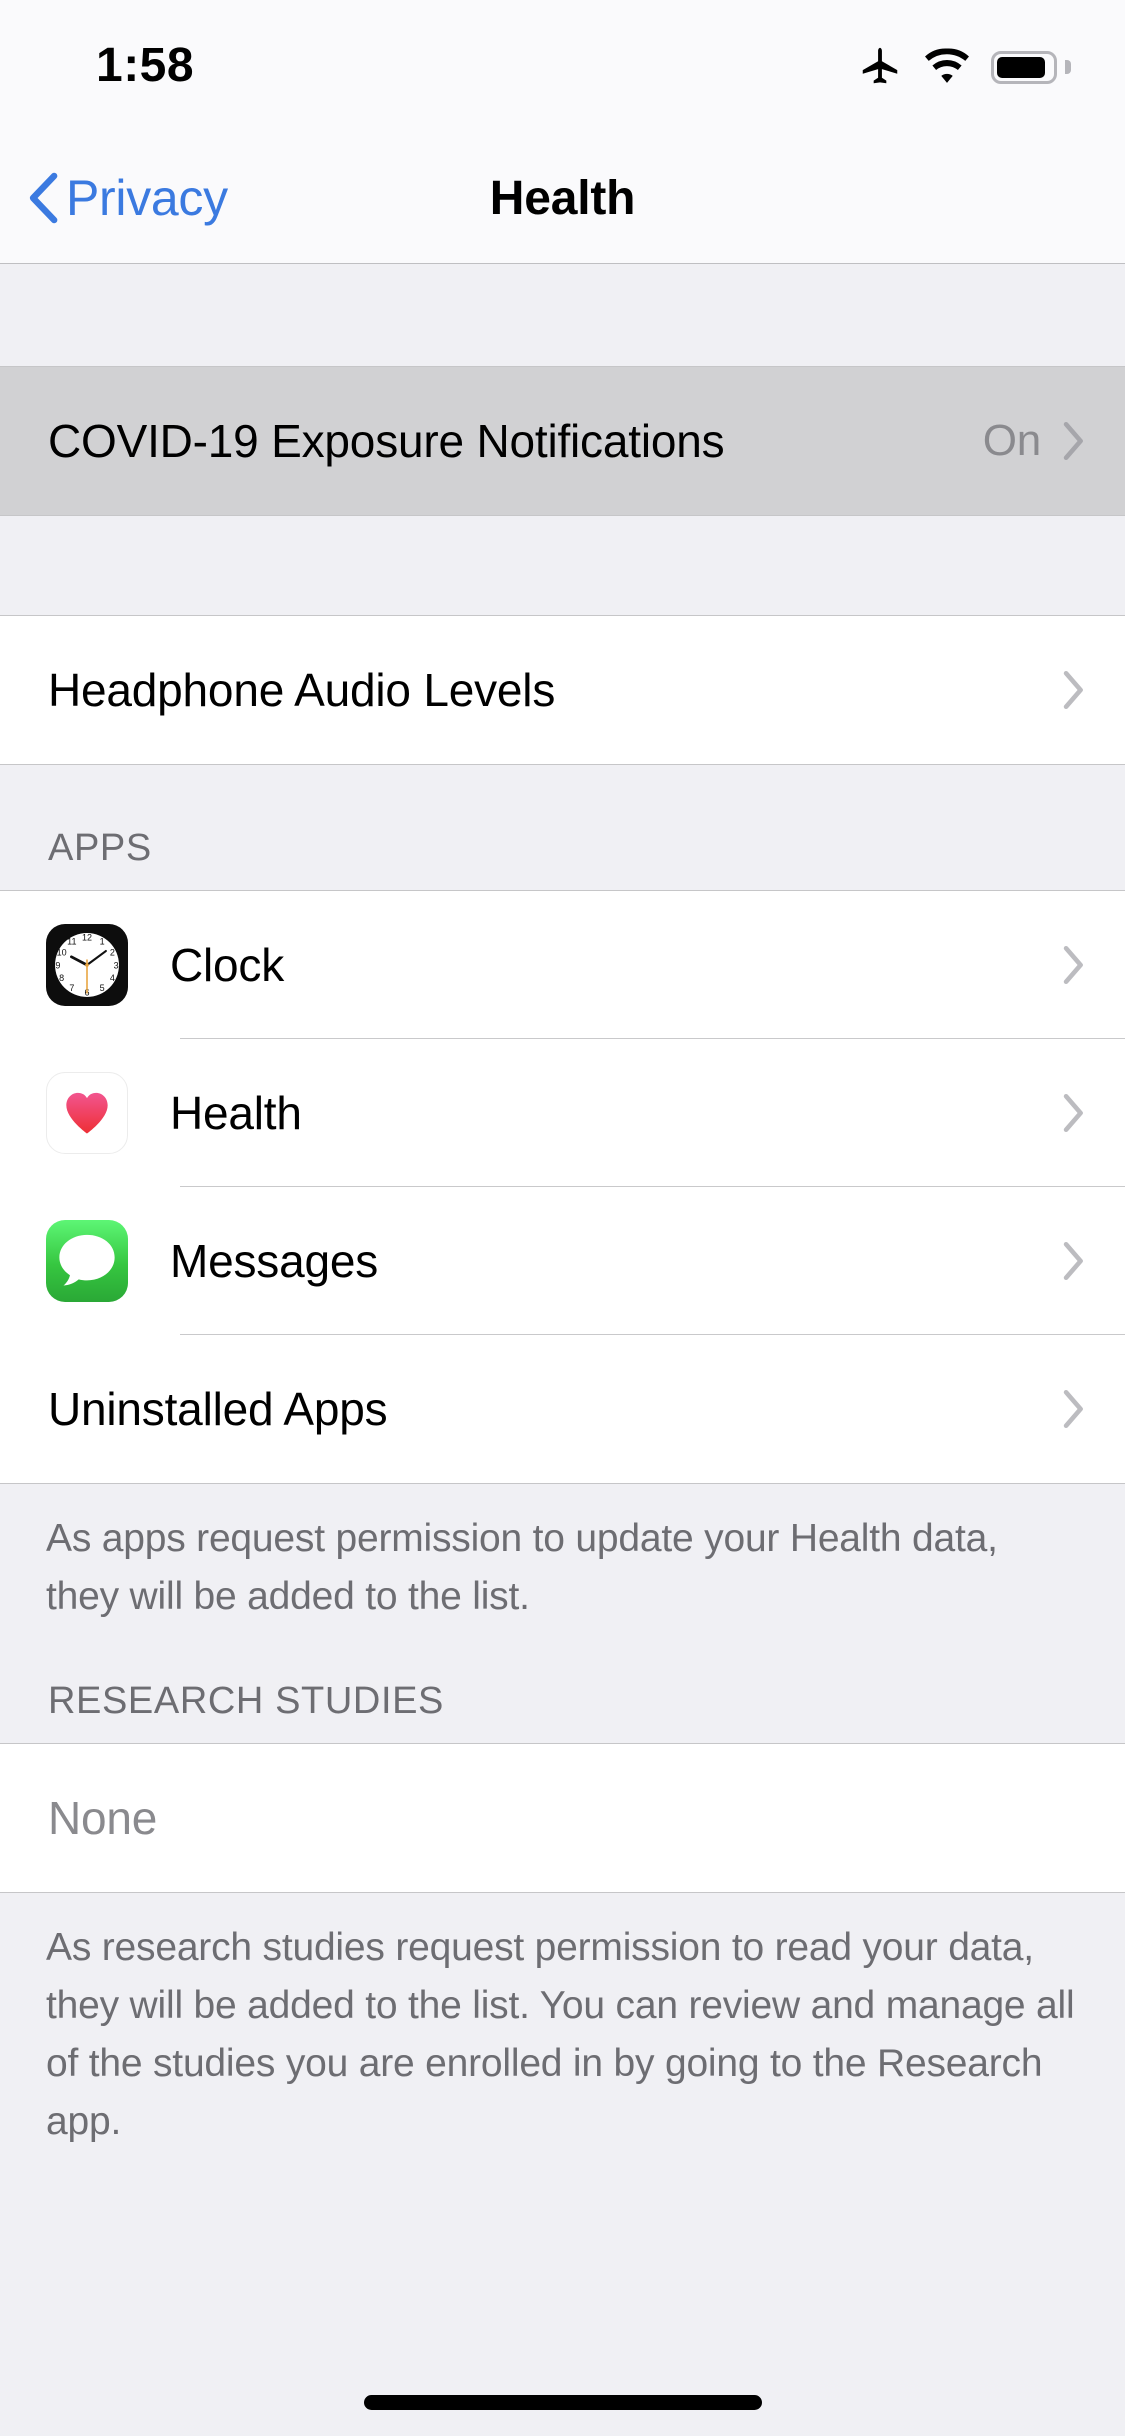 Image resolution: width=1125 pixels, height=2436 pixels. What do you see at coordinates (71, 942) in the screenshot?
I see `svg-text: 11` at bounding box center [71, 942].